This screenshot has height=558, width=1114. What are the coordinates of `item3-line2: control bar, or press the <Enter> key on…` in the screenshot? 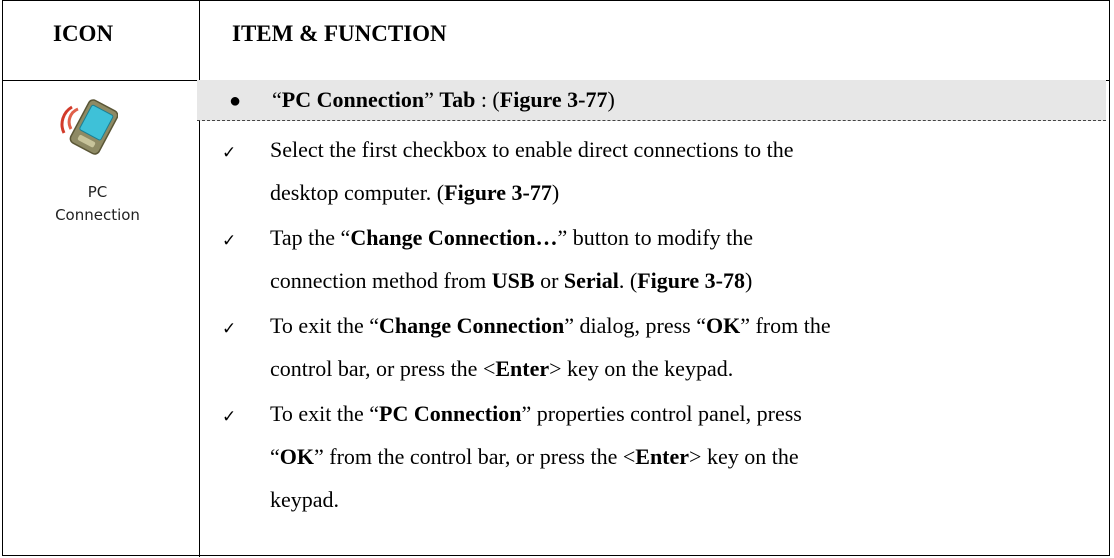 It's located at (502, 368).